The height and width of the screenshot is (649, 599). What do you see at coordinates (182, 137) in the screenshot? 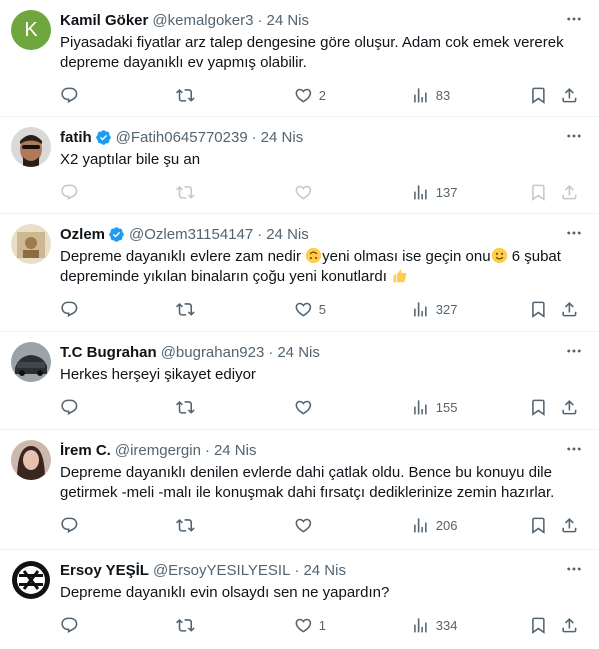
I see `author-handle: @Fatih0645770239` at bounding box center [182, 137].